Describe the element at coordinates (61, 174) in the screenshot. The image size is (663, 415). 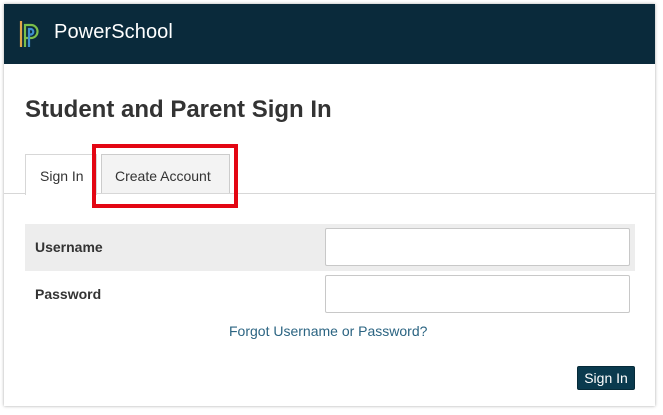
I see `tab-sign-in: Sign In` at that location.